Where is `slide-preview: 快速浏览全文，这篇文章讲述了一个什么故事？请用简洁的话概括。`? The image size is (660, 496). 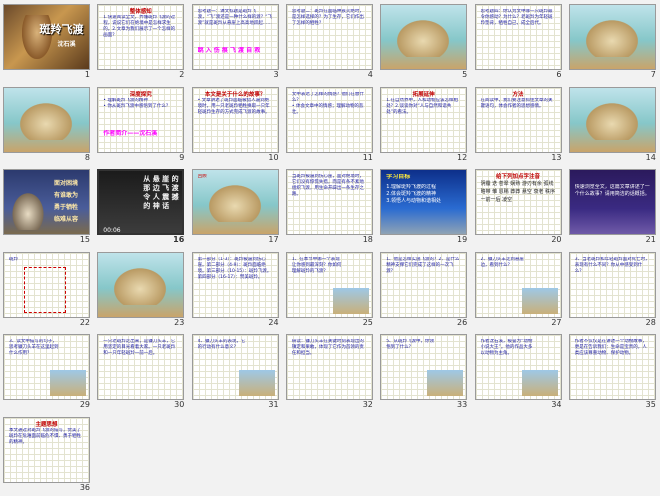 slide-preview: 快速浏览全文，这篇文章讲述了一个什么故事？请用简洁的话概括。 is located at coordinates (612, 202).